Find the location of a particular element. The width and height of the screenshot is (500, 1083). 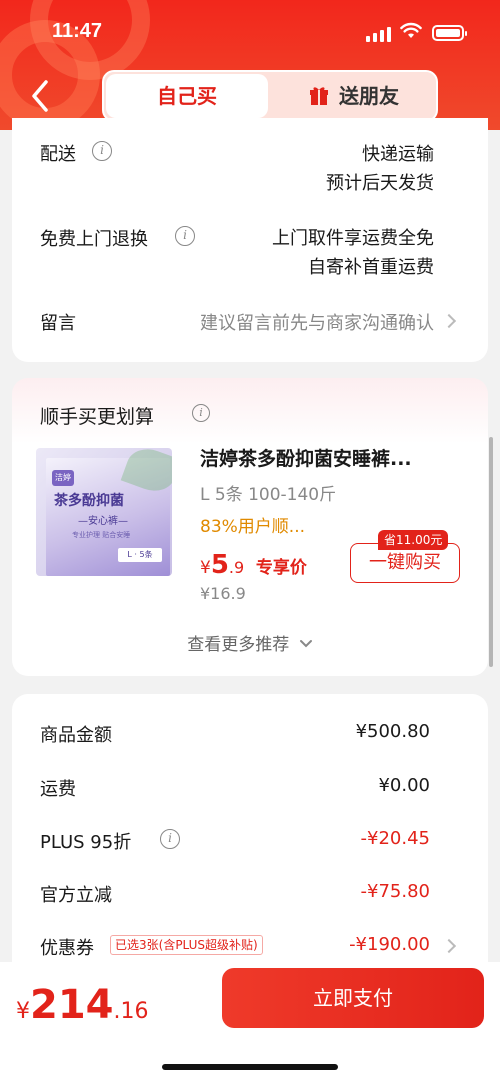

product-price: ¥5.9 专享价 is located at coordinates (253, 565).